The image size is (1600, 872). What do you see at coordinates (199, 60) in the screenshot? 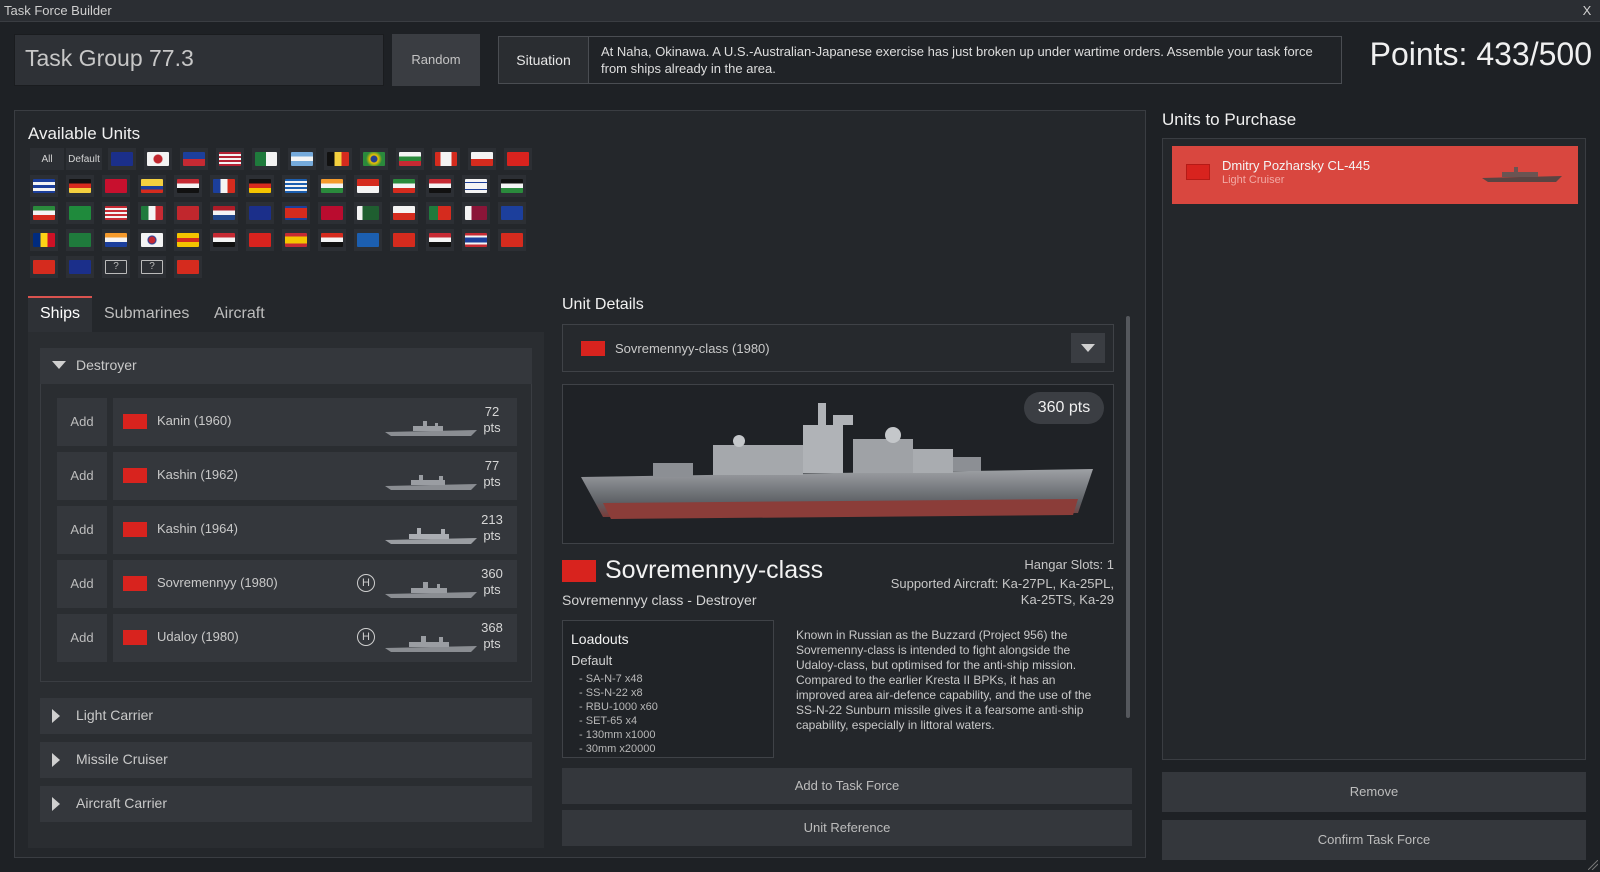
I see `task-group-name-input: Task Group 77.3` at bounding box center [199, 60].